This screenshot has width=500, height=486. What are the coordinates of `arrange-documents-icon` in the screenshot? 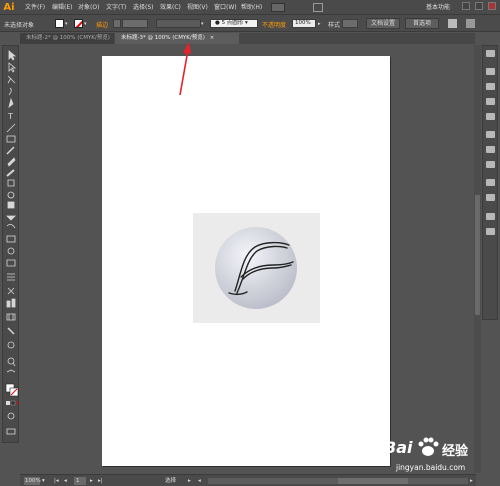 It's located at (318, 7).